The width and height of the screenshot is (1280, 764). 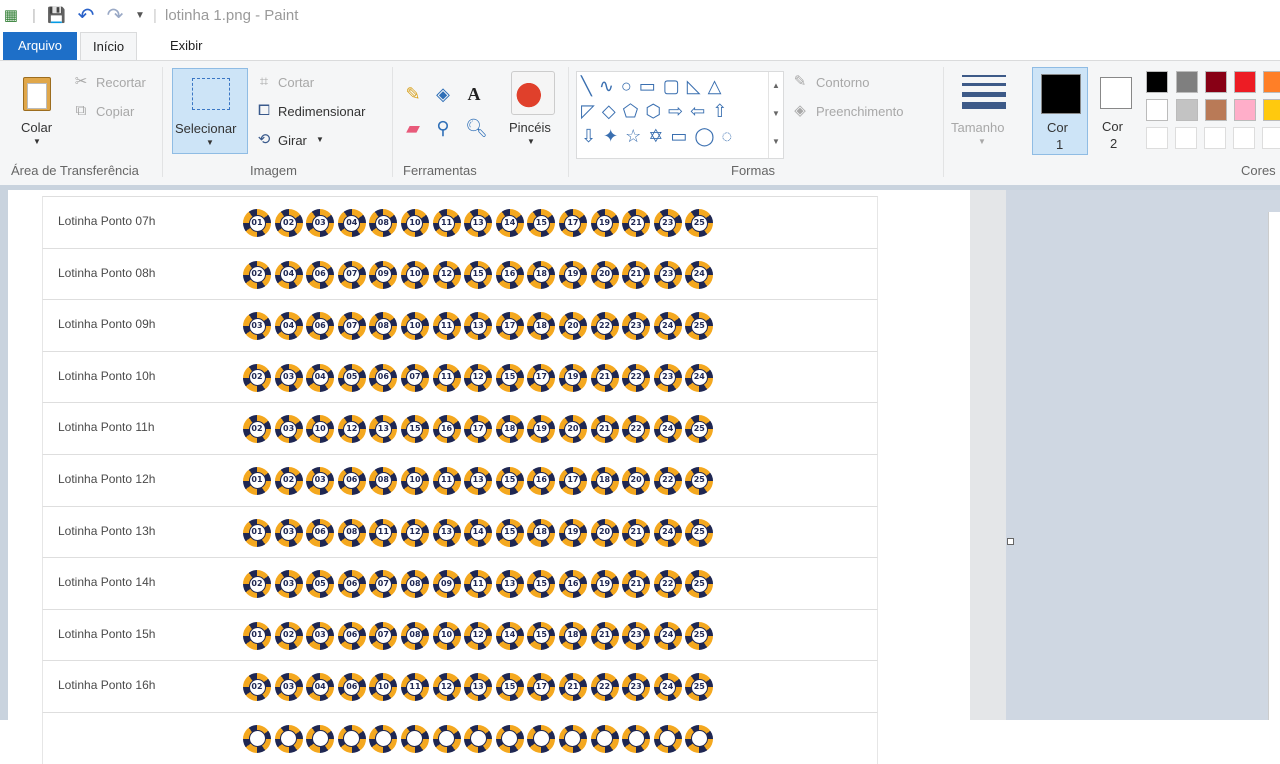 I want to click on number-ball-value: 15, so click(x=510, y=481).